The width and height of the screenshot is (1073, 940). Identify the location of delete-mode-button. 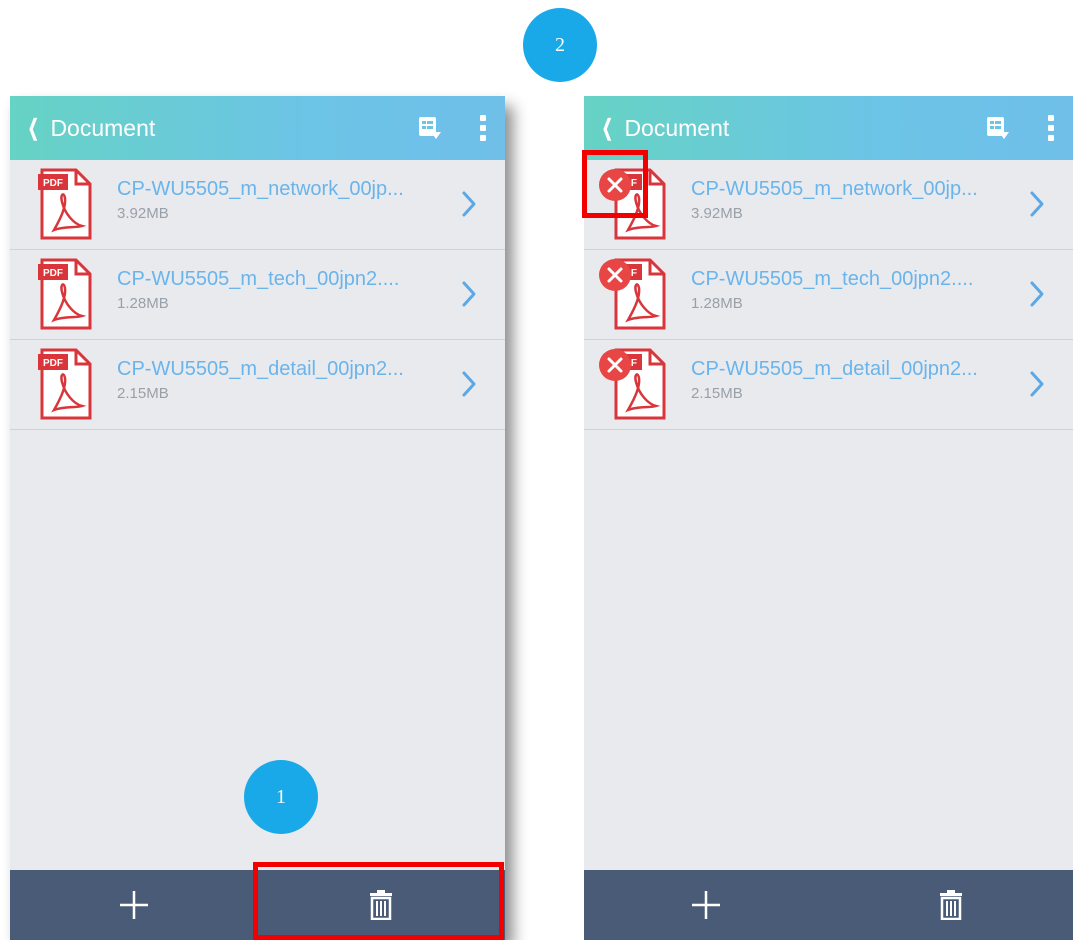
(951, 905).